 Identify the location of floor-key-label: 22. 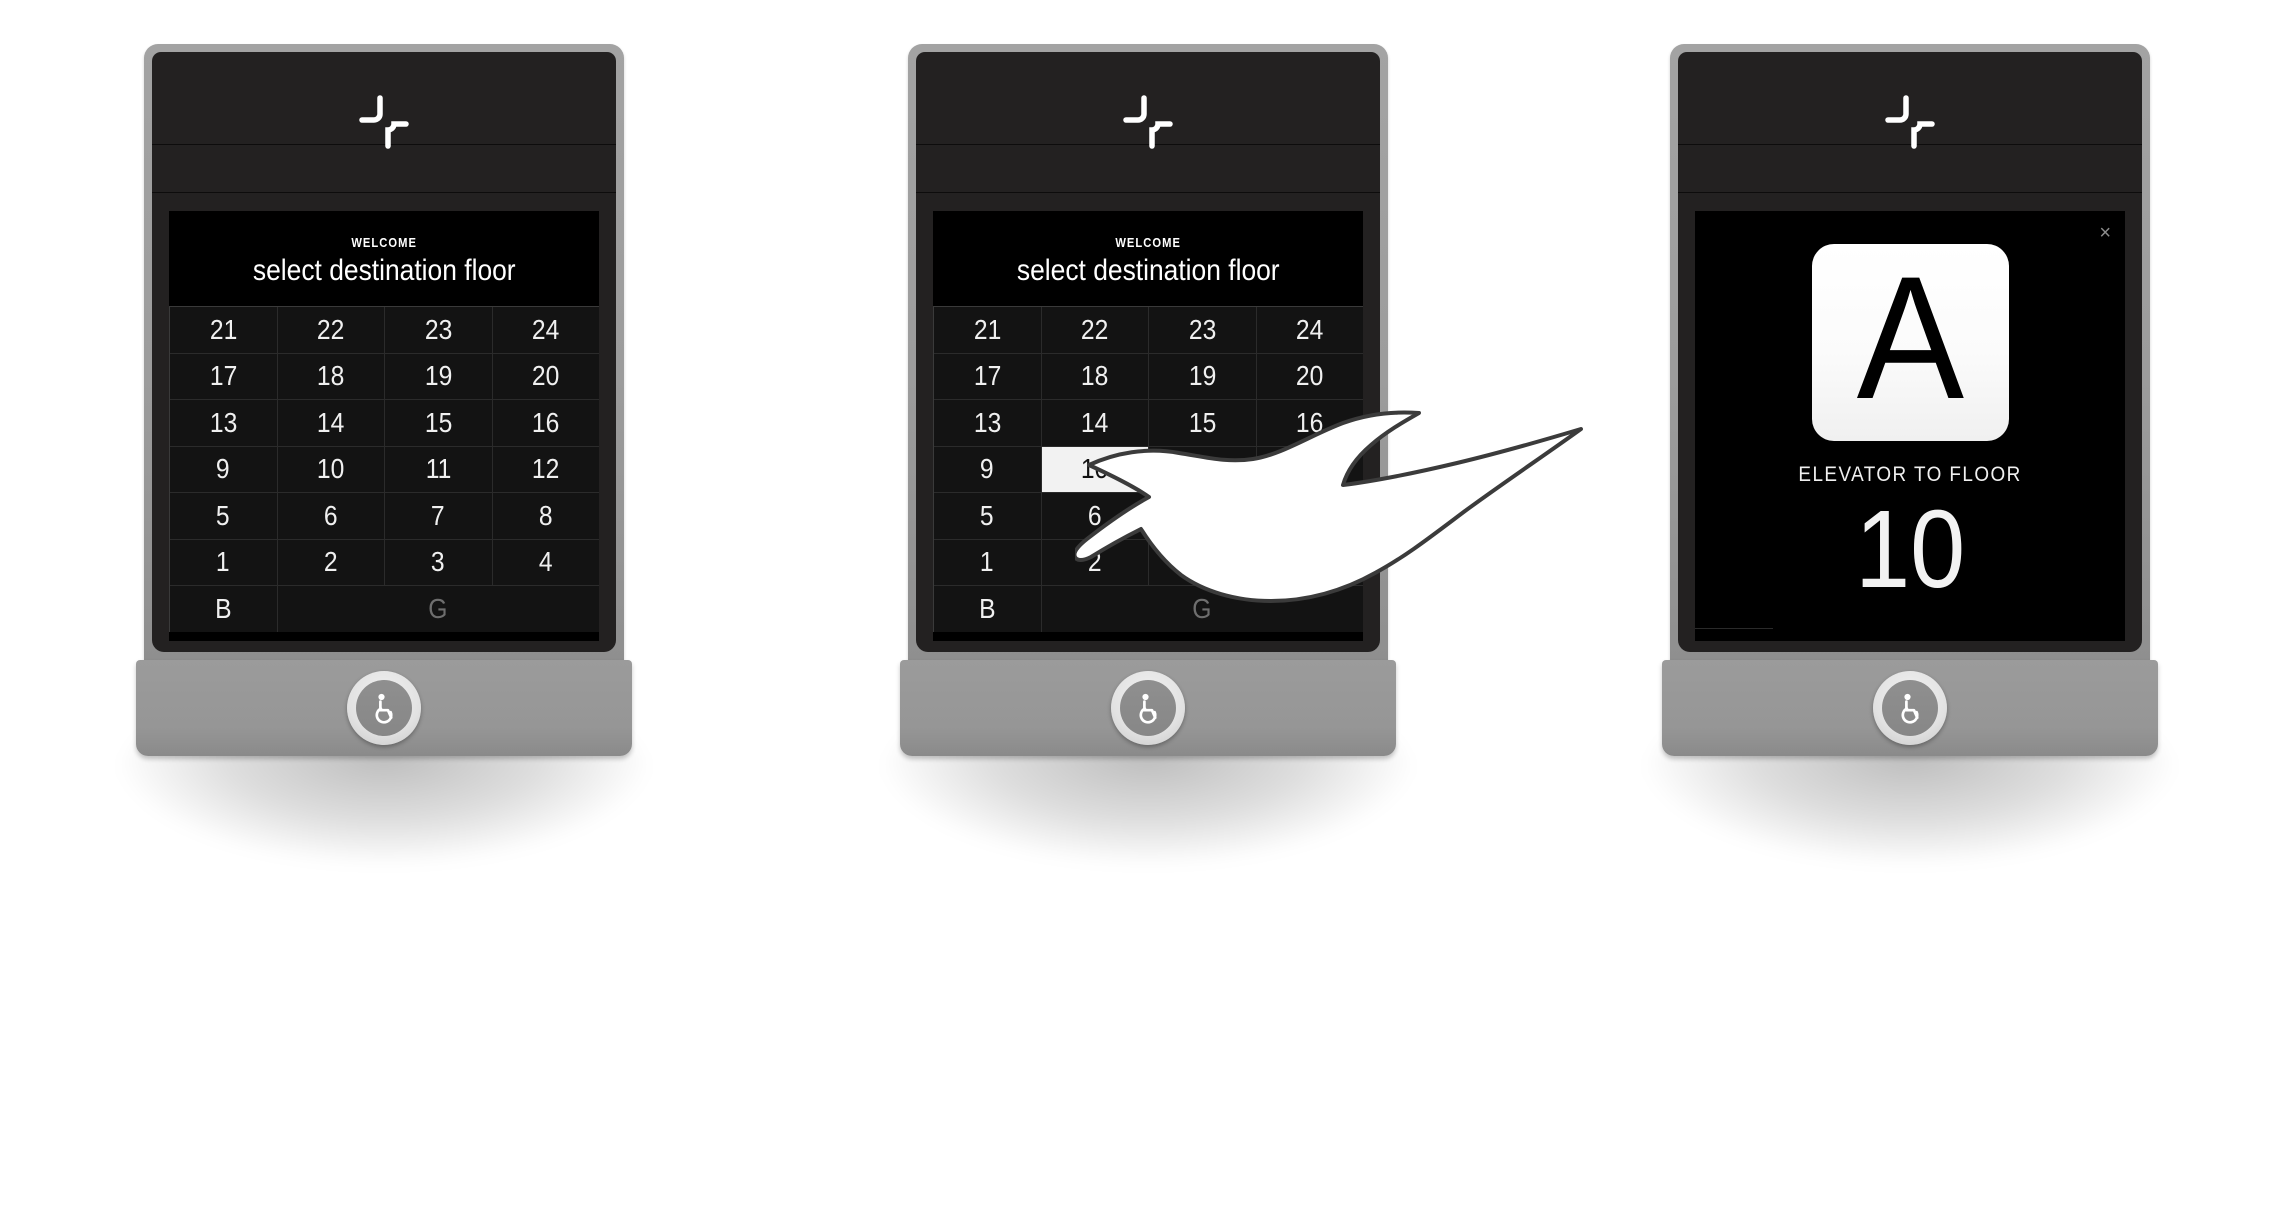
(1095, 329).